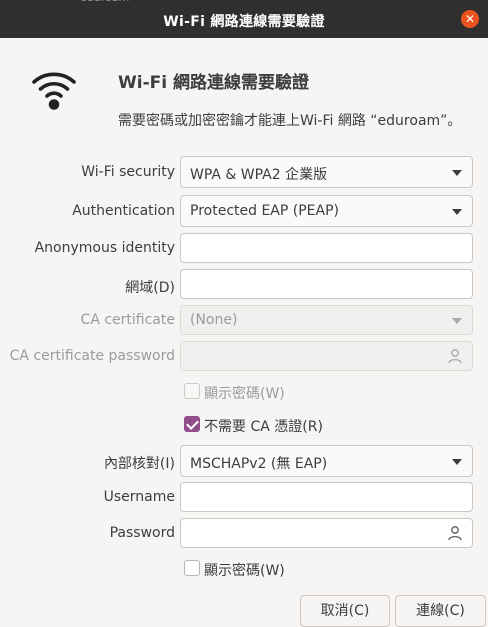 This screenshot has width=488, height=627. Describe the element at coordinates (104, 2) in the screenshot. I see `background-window-text: eduroam` at that location.